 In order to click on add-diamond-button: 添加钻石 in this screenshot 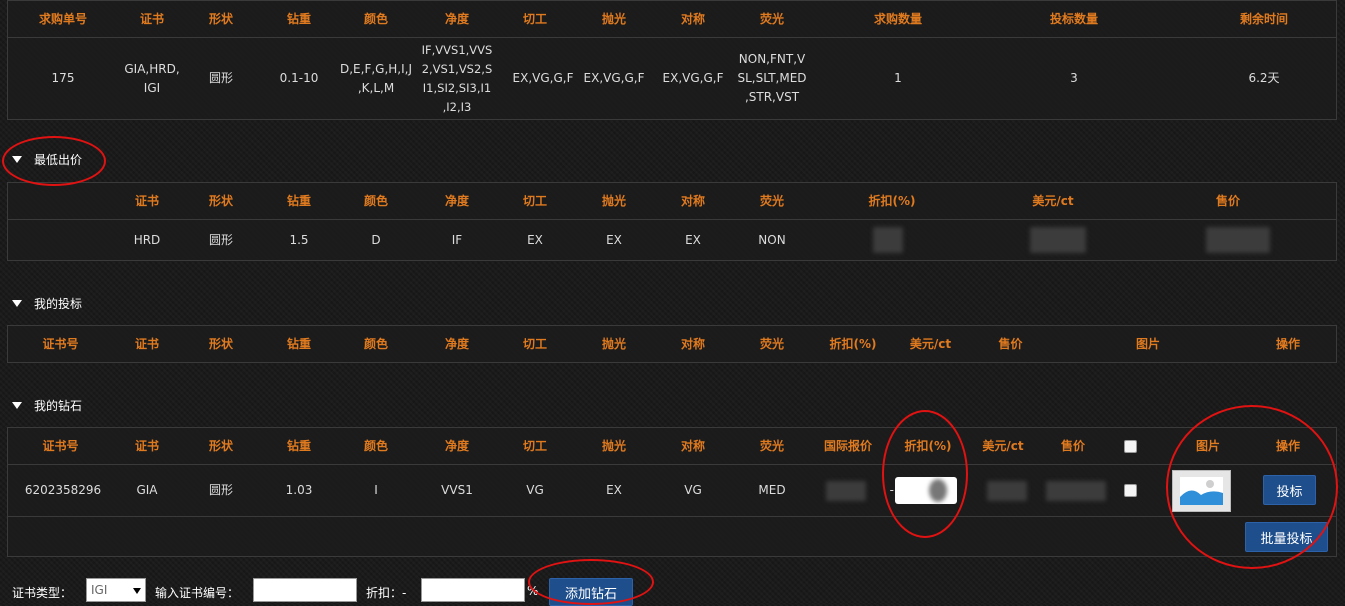, I will do `click(591, 592)`.